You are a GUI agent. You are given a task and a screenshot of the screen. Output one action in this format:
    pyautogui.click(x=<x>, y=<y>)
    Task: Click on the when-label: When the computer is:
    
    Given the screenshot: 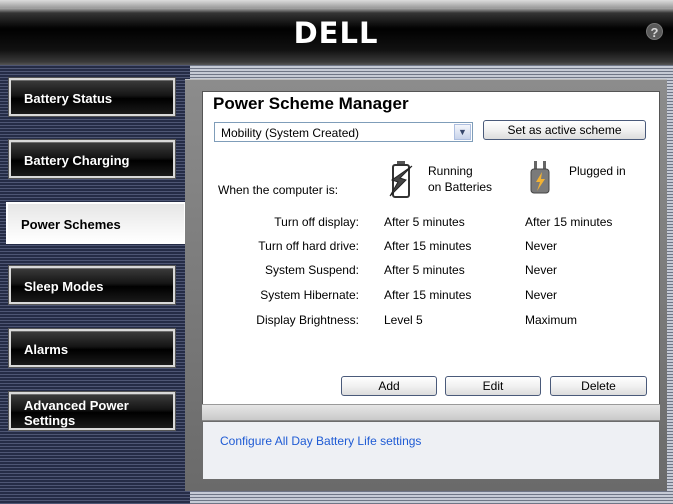 What is the action you would take?
    pyautogui.click(x=278, y=190)
    